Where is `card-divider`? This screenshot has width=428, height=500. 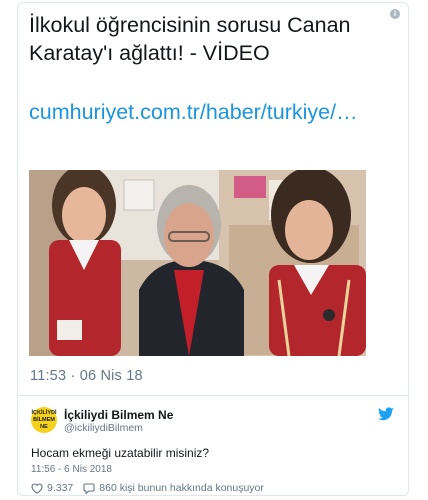
card-divider is located at coordinates (213, 395).